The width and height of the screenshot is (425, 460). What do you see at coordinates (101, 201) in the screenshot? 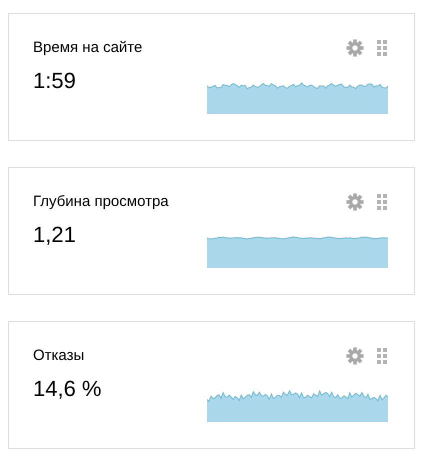
I see `widget-title: Глубина просмотра` at bounding box center [101, 201].